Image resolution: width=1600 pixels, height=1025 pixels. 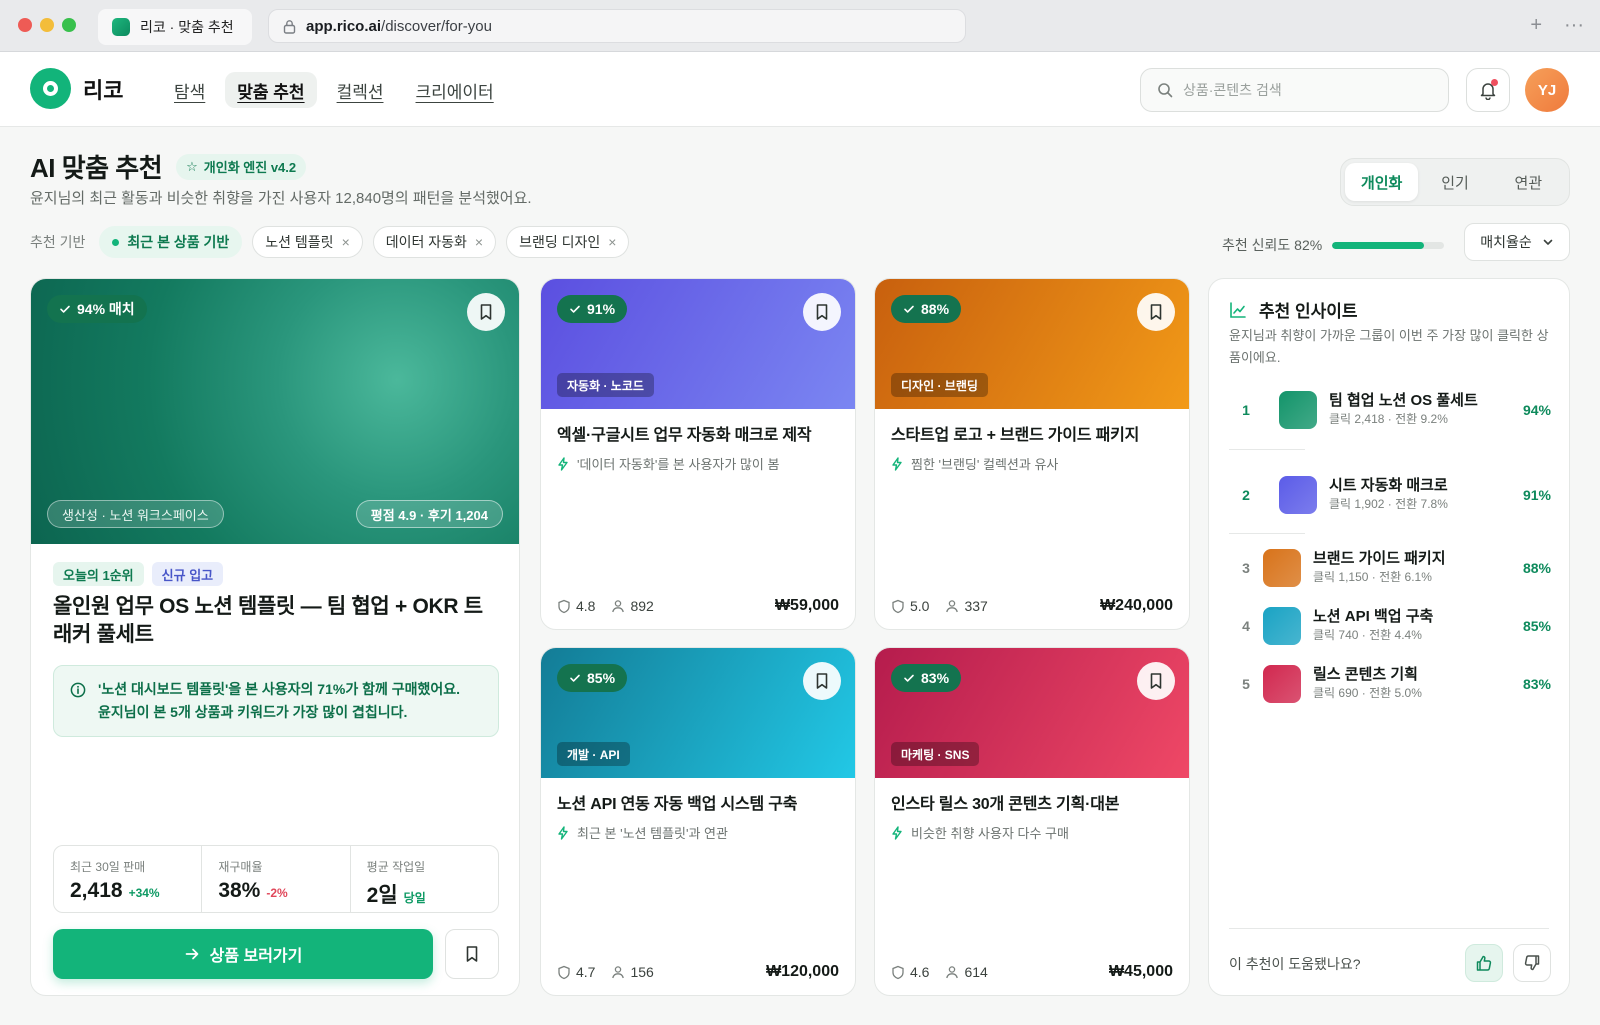 I want to click on stat-value: 2,418, so click(x=96, y=890).